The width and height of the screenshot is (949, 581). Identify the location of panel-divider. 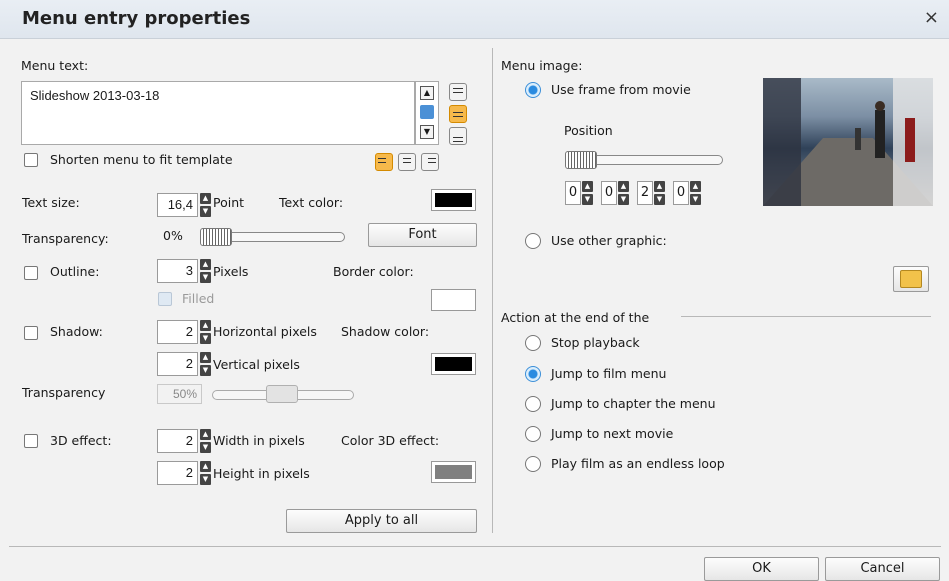
(492, 290).